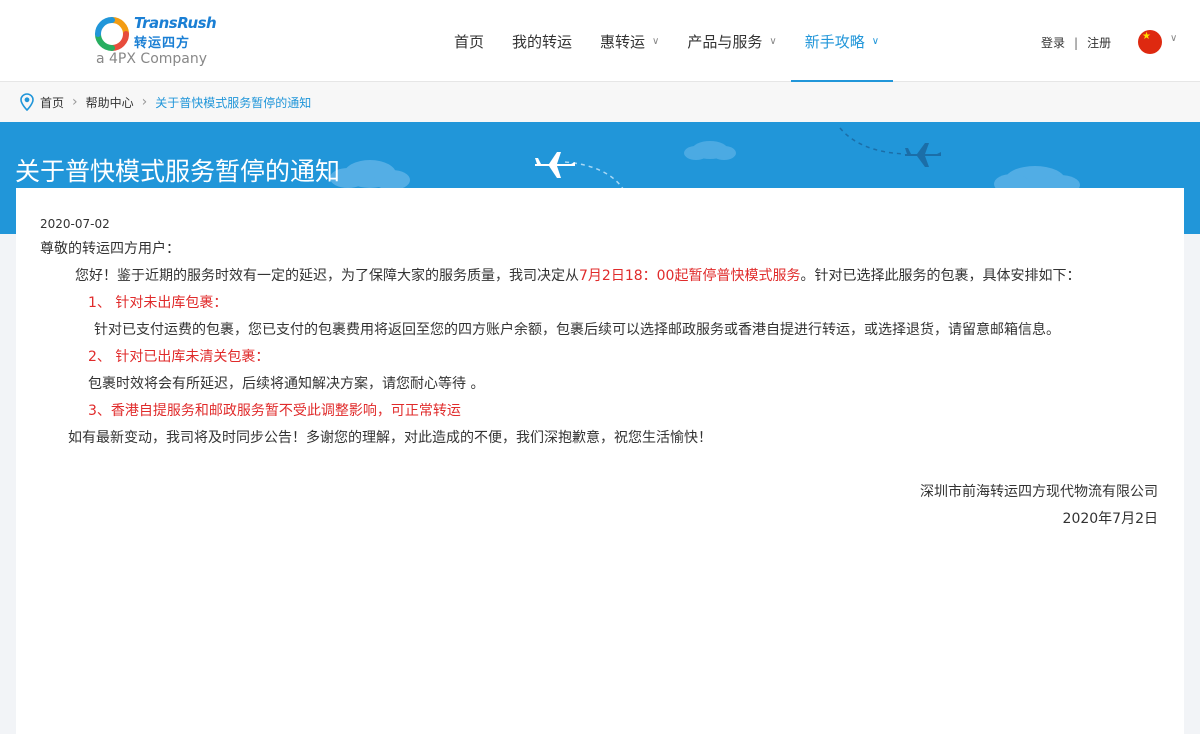  I want to click on breadcrumb-current: 关于普快模式服务暂停的通知, so click(233, 102).